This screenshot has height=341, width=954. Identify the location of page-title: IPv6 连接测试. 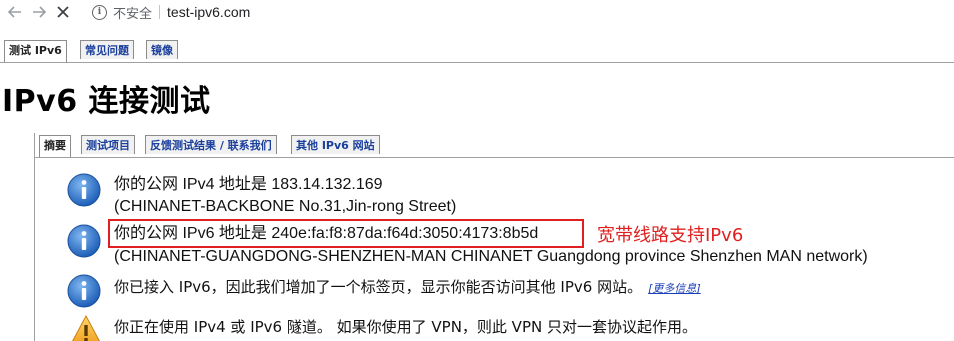
(106, 101).